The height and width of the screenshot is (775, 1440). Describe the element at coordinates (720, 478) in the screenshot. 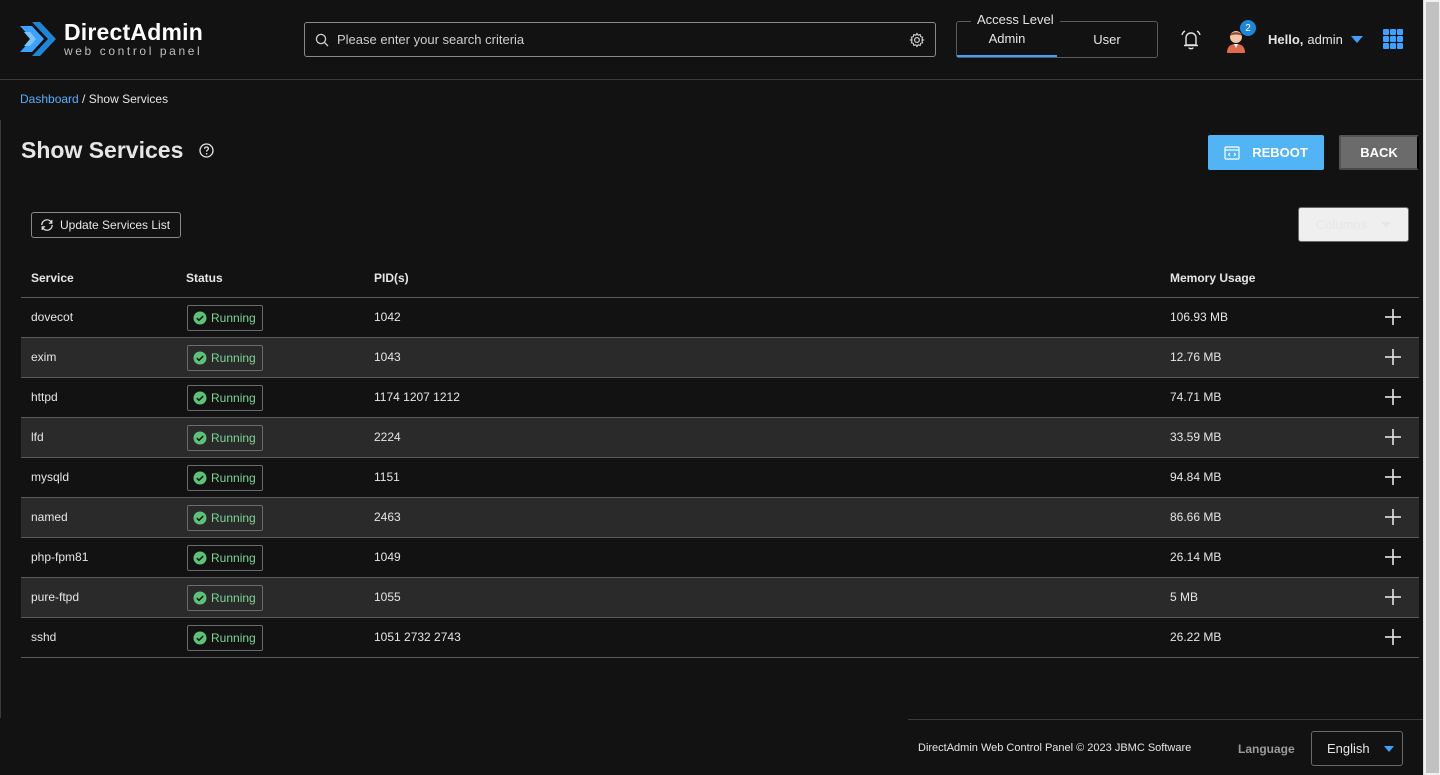

I see `table-row: mysqld Running 1151 94.84 MB` at that location.